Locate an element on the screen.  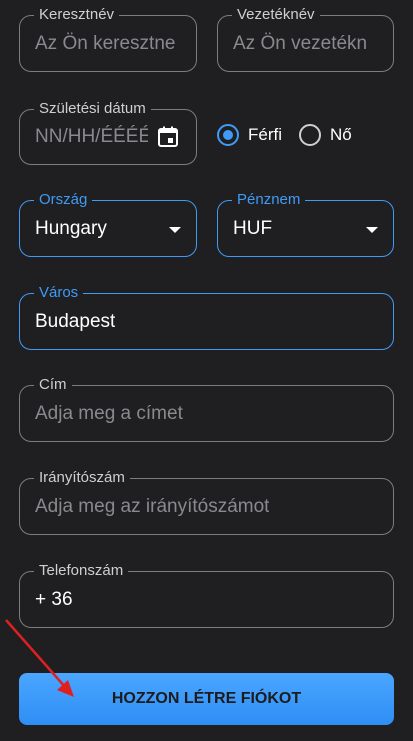
currency-select: Pénznem HUF is located at coordinates (305, 223).